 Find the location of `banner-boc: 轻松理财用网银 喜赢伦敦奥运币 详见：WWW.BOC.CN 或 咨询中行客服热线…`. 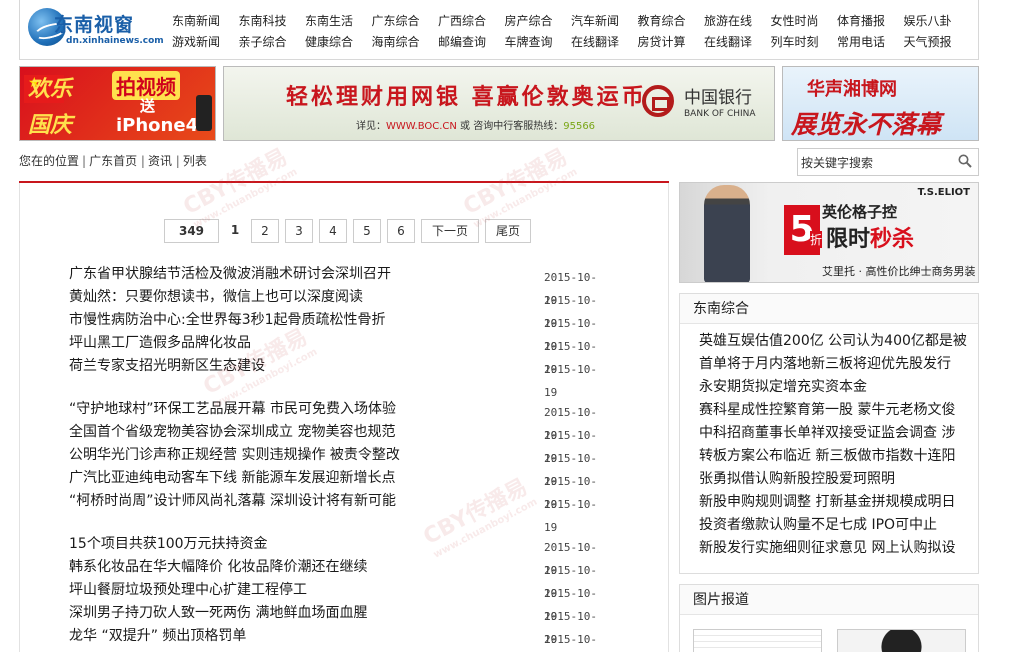

banner-boc: 轻松理财用网银 喜赢伦敦奥运币 详见：WWW.BOC.CN 或 咨询中行客服热线… is located at coordinates (499, 103).